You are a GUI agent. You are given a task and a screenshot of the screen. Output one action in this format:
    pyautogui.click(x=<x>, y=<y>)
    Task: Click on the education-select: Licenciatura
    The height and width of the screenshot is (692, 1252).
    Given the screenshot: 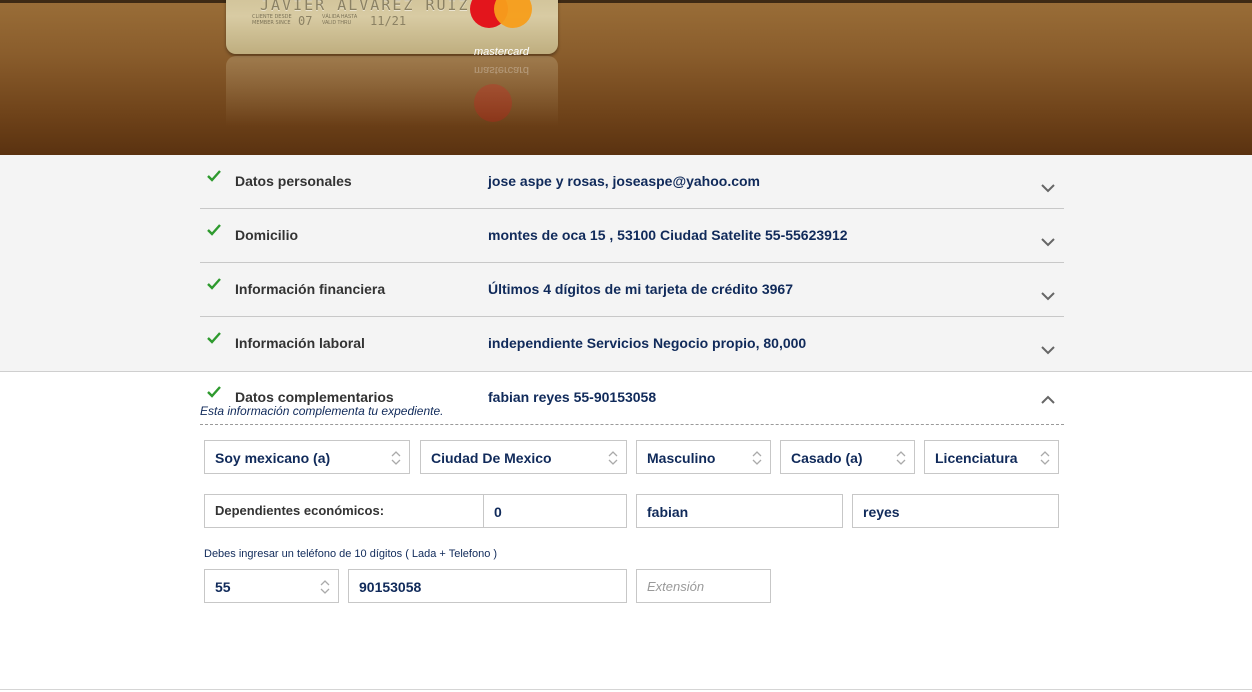 What is the action you would take?
    pyautogui.click(x=991, y=457)
    